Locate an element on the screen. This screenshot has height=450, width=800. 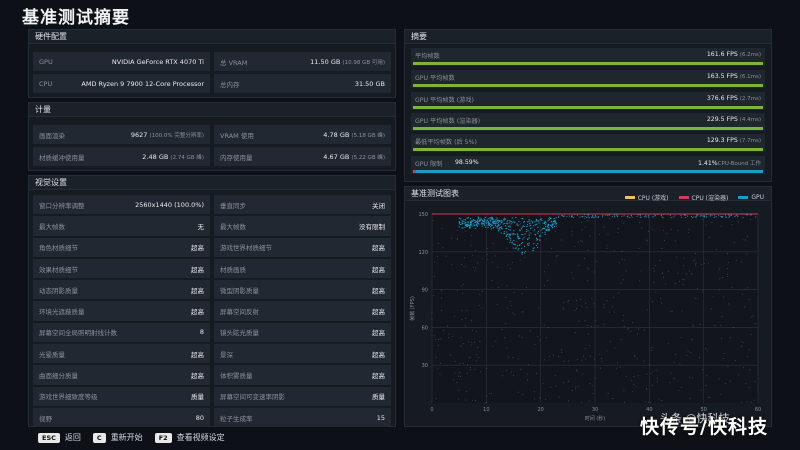
x-axis-label: 时间 (秒) is located at coordinates (595, 418).